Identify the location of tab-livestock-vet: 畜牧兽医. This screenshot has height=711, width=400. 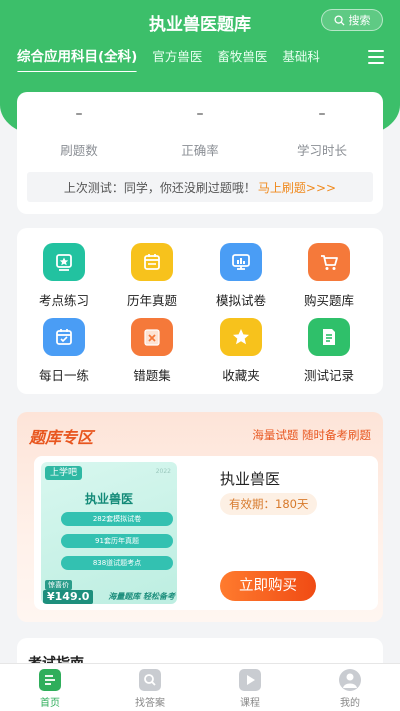
(242, 59).